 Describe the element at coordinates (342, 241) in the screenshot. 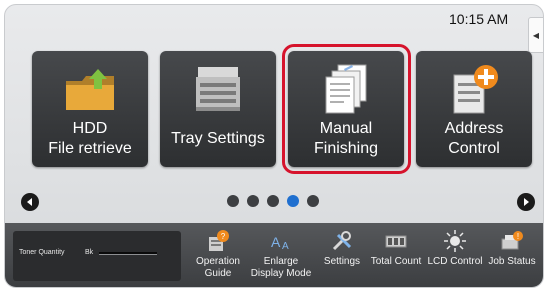

I see `tools-icon` at that location.